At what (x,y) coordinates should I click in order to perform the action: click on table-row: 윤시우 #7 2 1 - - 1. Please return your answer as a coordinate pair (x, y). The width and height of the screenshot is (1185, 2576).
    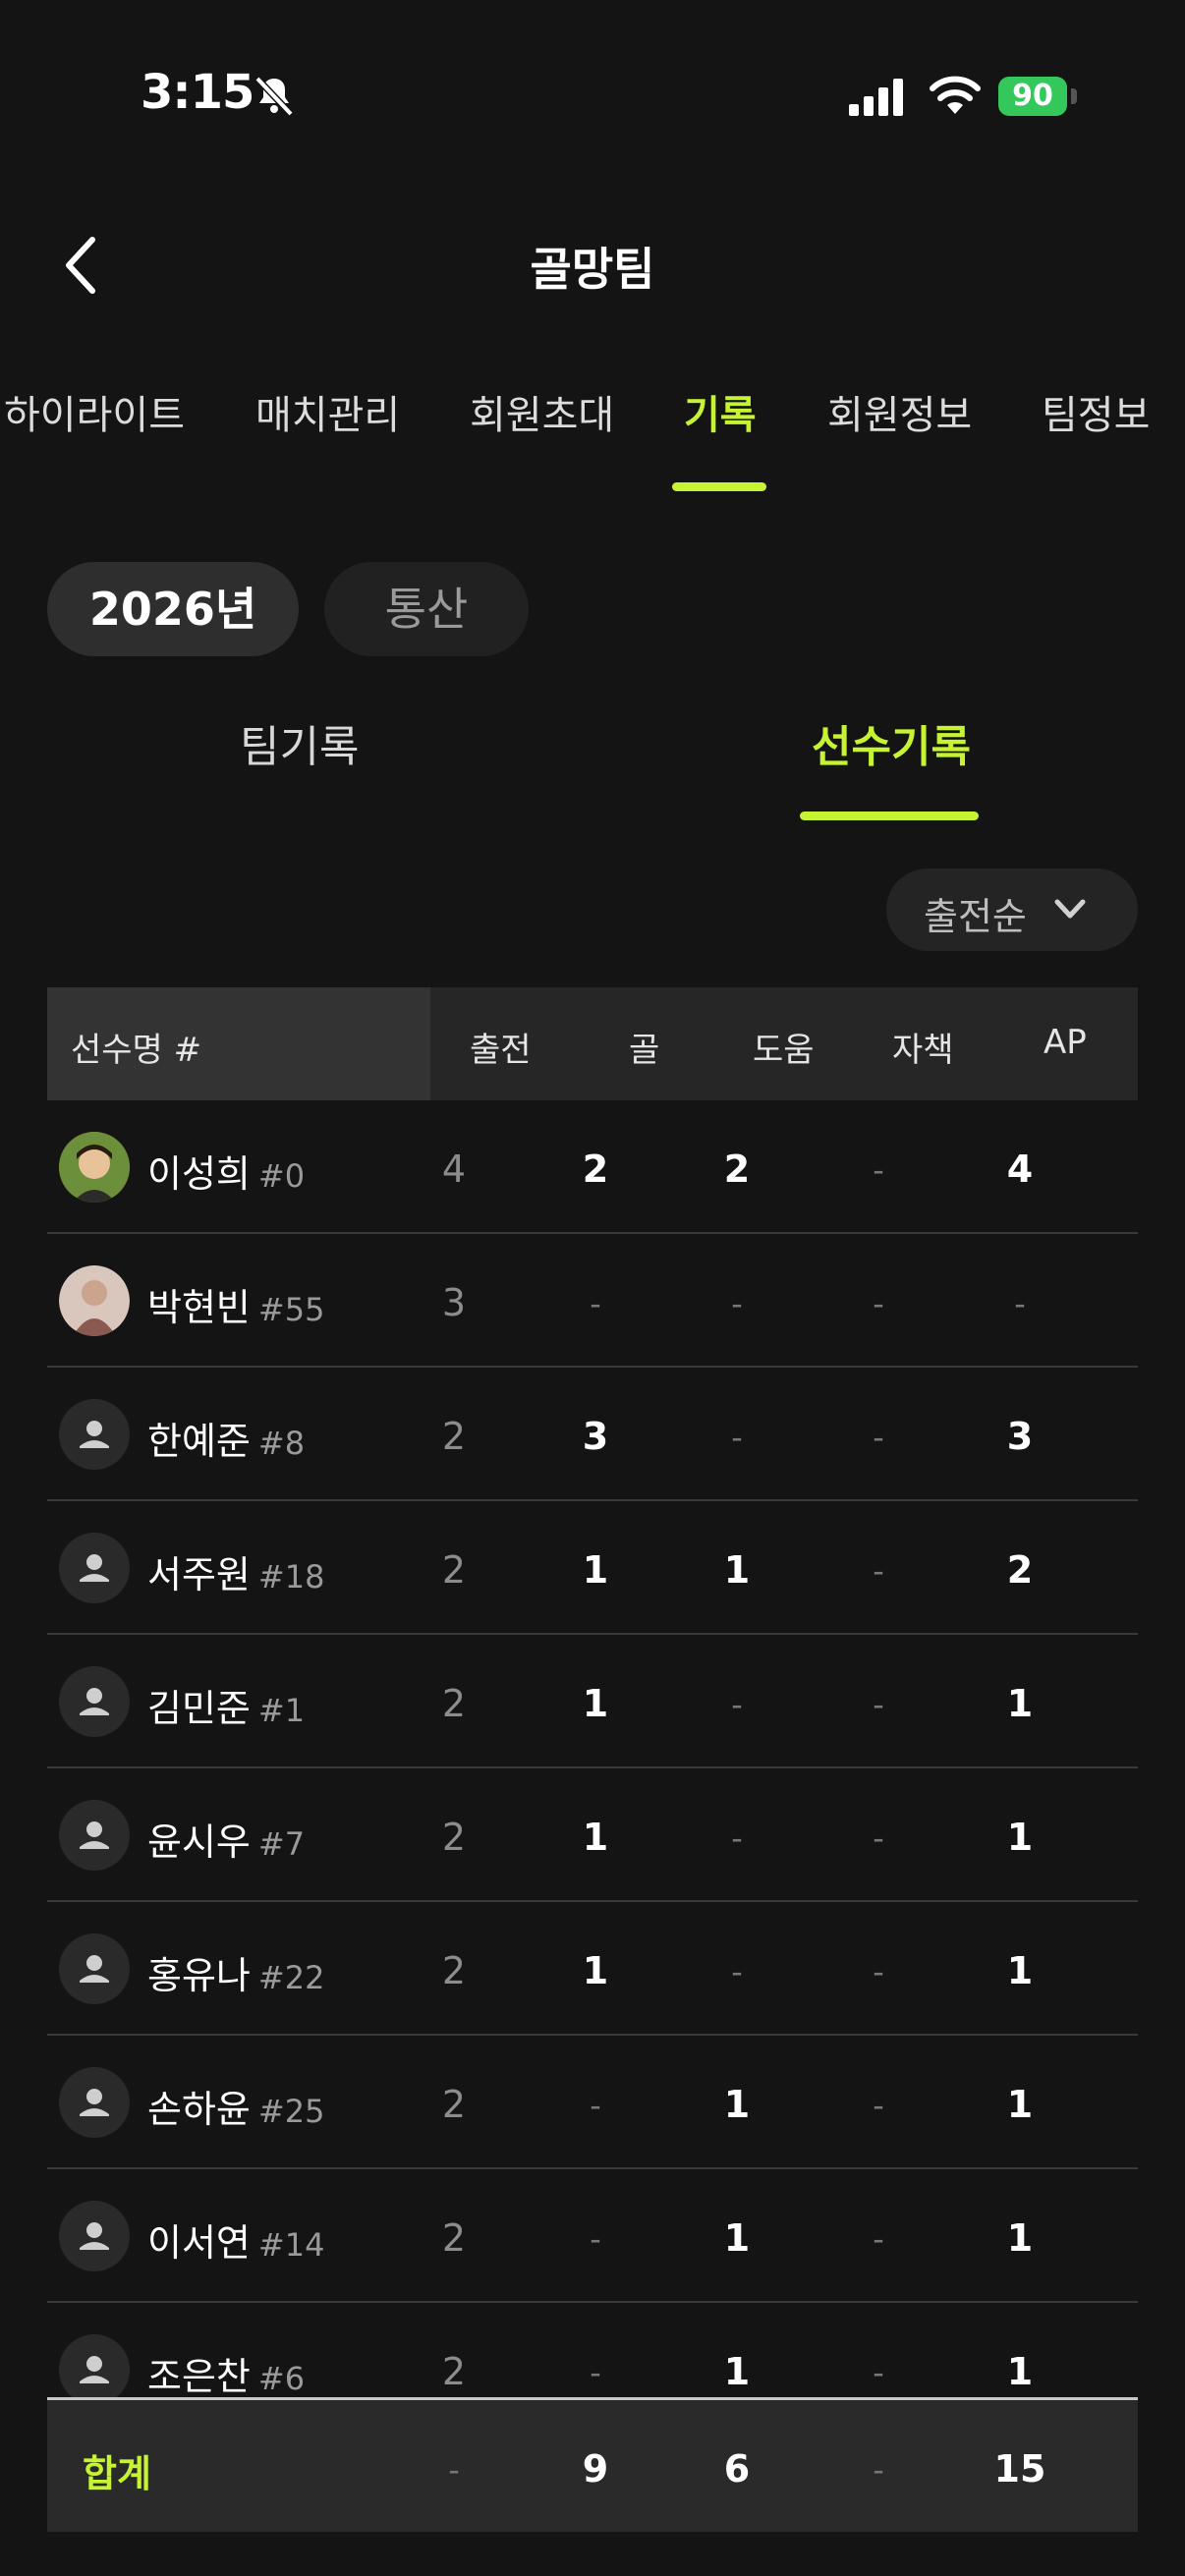
    Looking at the image, I should click on (592, 1835).